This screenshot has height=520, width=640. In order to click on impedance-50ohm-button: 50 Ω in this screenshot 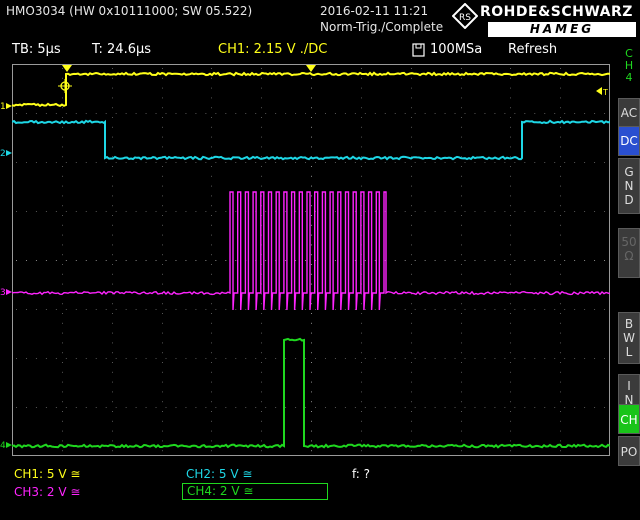, I will do `click(629, 253)`.